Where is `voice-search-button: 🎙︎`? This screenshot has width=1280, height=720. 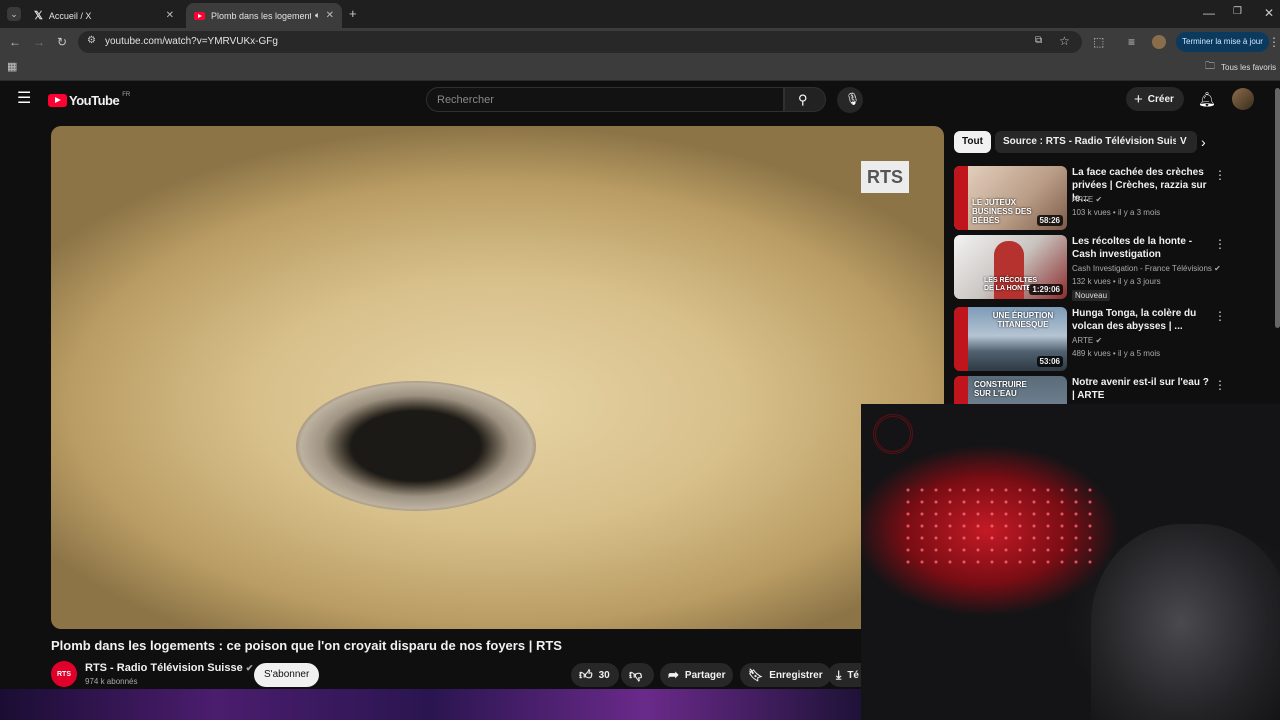 voice-search-button: 🎙︎ is located at coordinates (850, 100).